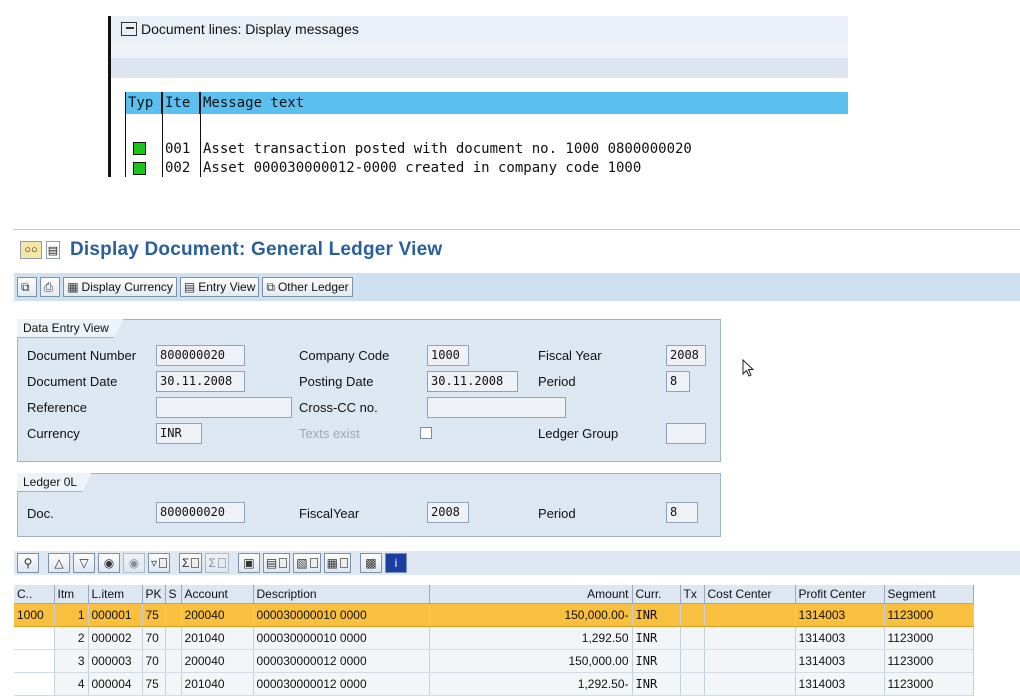 This screenshot has height=696, width=1020. What do you see at coordinates (341, 684) in the screenshot?
I see `cell-description: 000030000012 0000` at bounding box center [341, 684].